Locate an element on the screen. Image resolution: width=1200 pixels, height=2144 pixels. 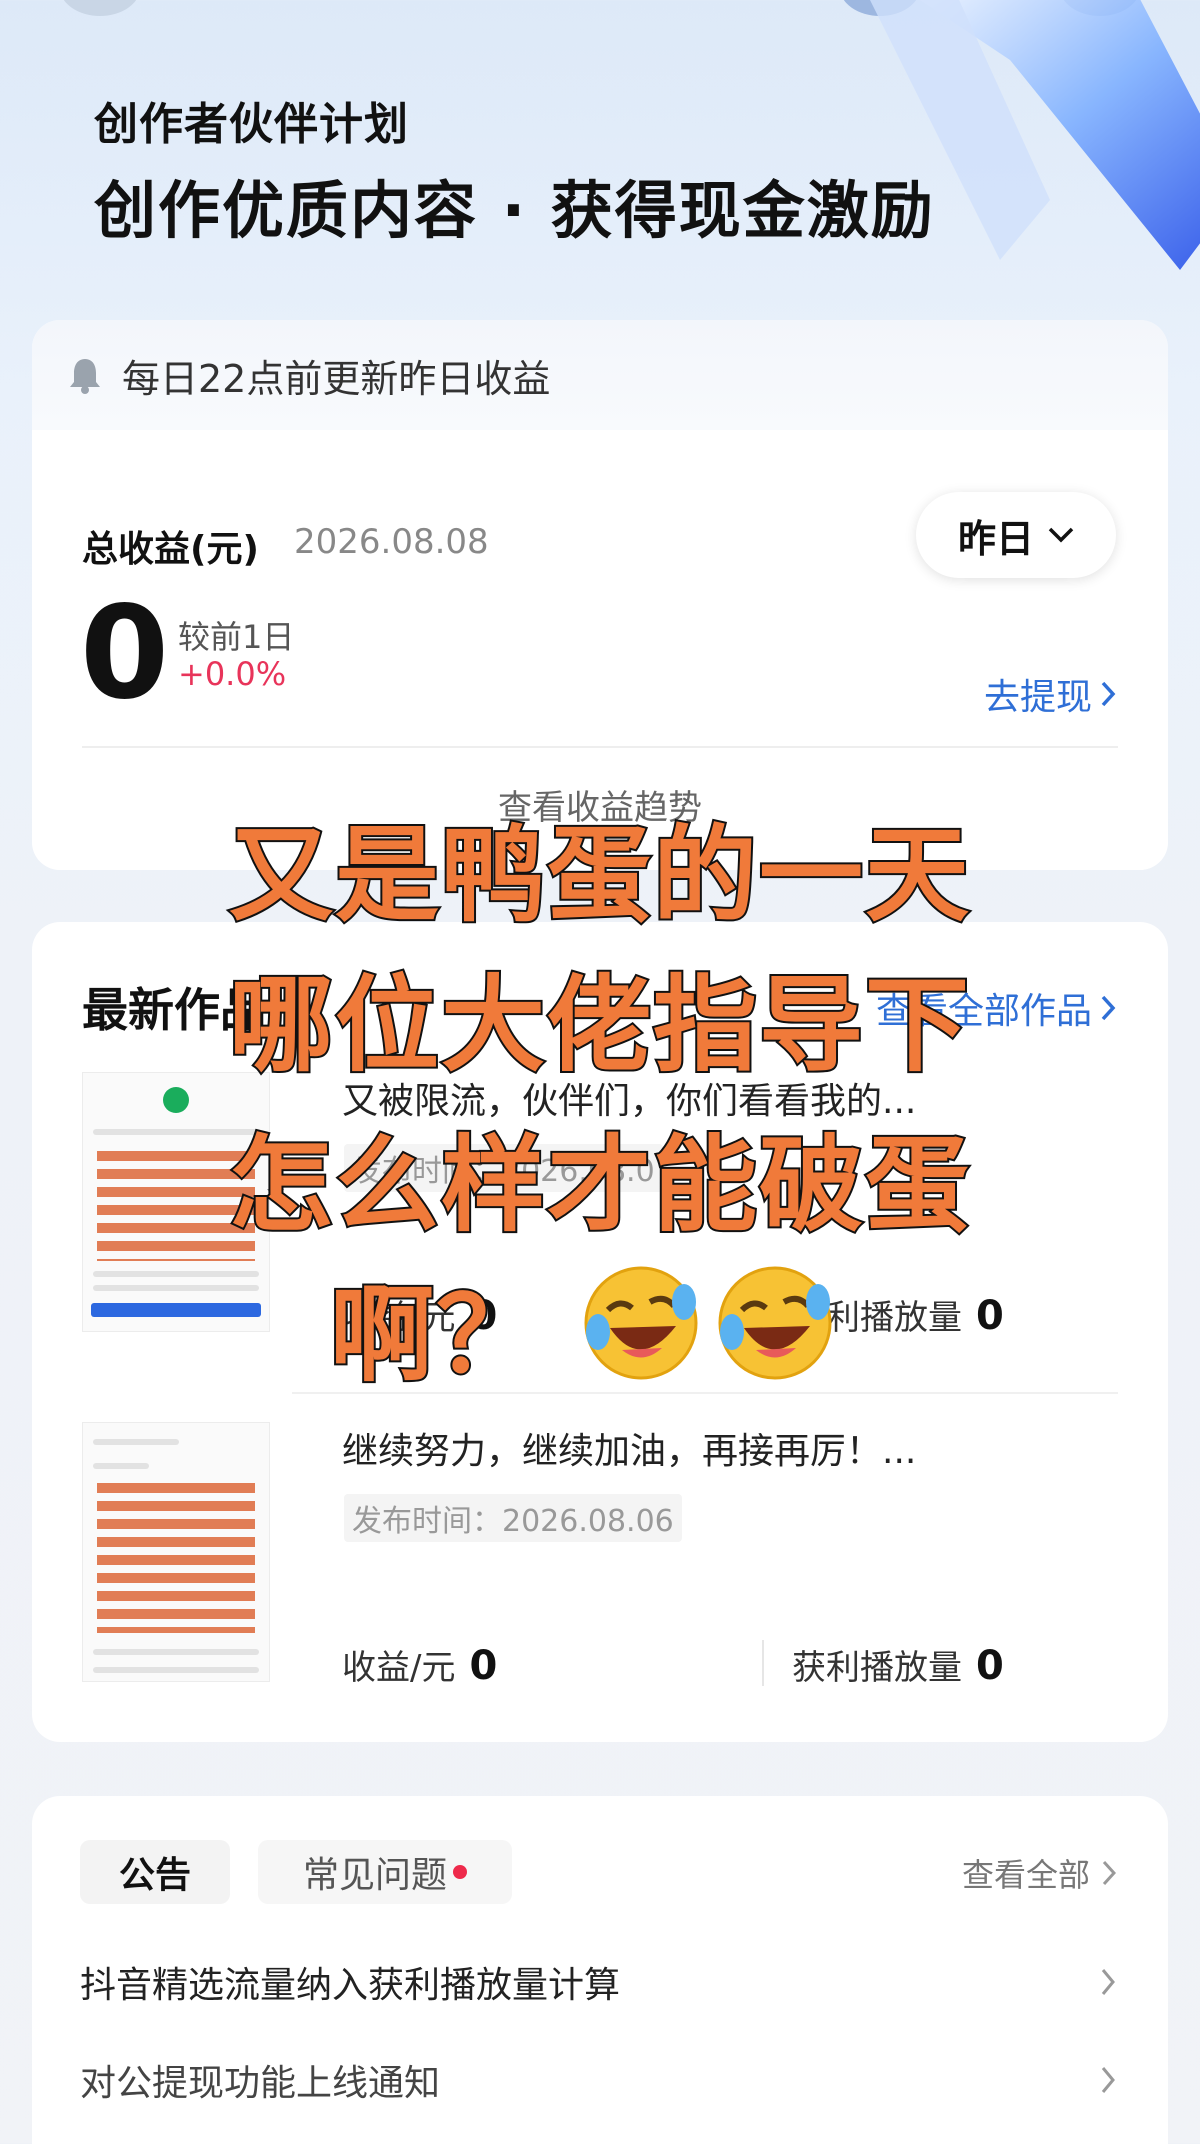
withdraw-link: 去提现 is located at coordinates (1050, 694).